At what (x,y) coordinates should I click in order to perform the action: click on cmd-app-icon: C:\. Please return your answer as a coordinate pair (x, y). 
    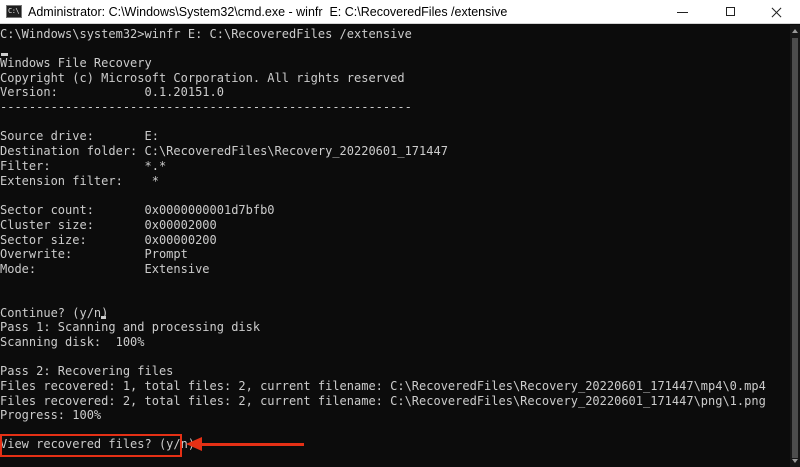
    Looking at the image, I should click on (14, 11).